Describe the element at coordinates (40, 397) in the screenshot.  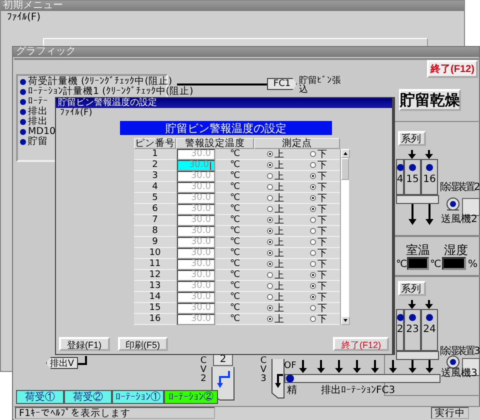
I see `line-button: 荷受①` at that location.